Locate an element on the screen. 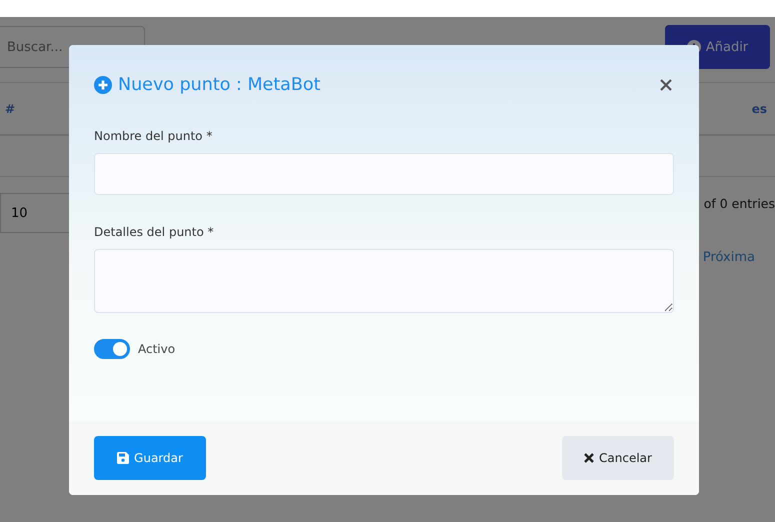 This screenshot has width=775, height=522. input-field is located at coordinates (384, 174).